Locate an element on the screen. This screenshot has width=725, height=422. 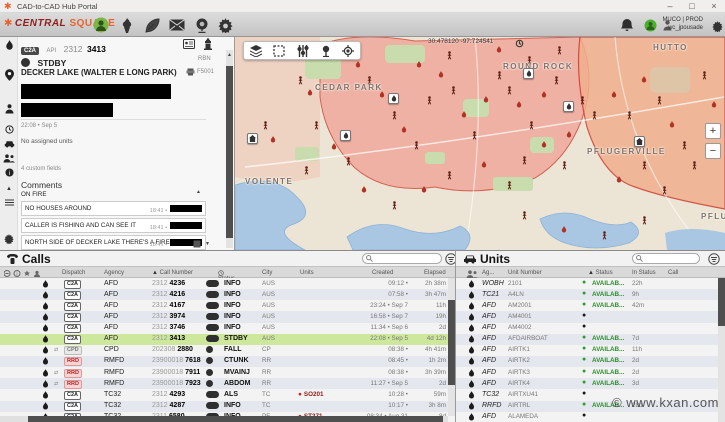
detail-scrollbar: ▲ is located at coordinates (229, 149).